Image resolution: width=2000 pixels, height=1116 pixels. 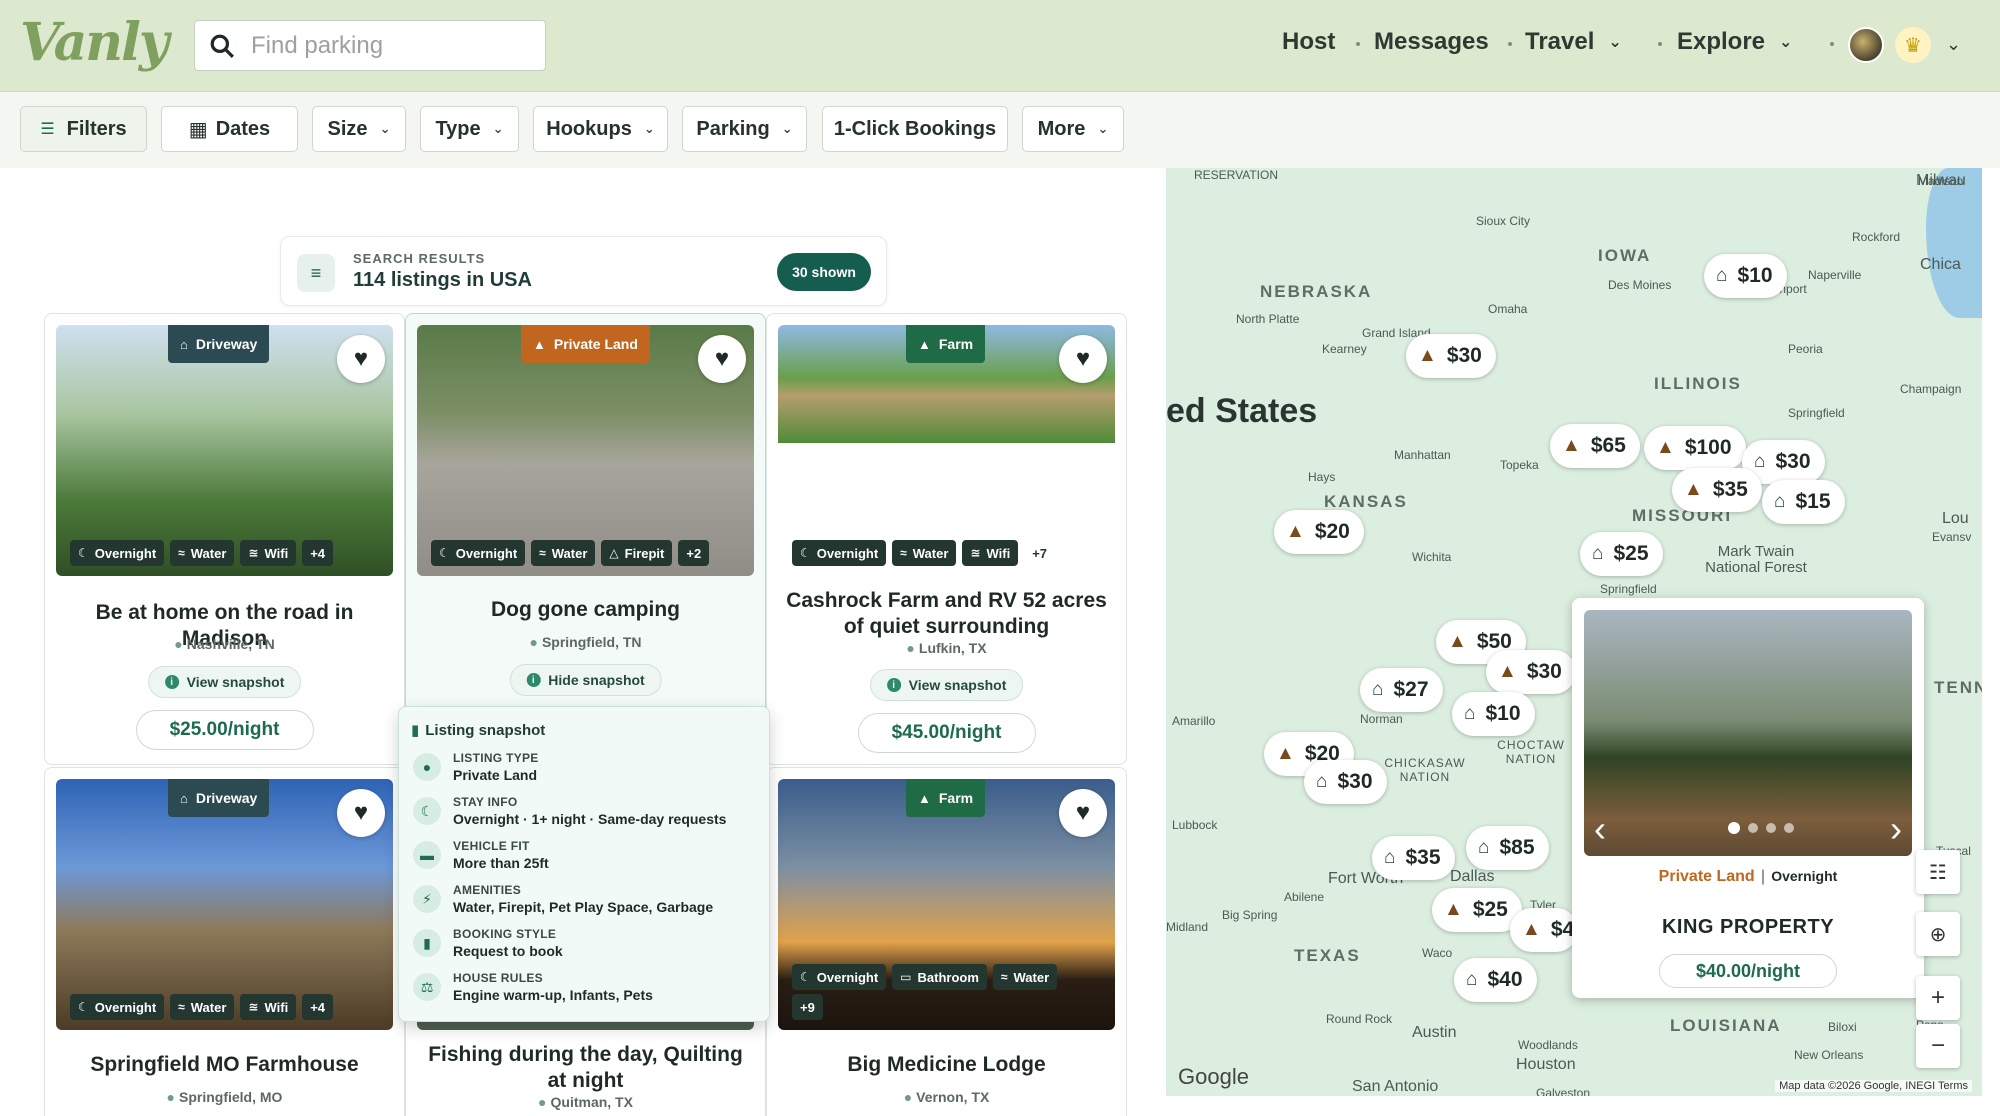 What do you see at coordinates (1319, 532) in the screenshot?
I see `map-price-pin: ▲ $20` at bounding box center [1319, 532].